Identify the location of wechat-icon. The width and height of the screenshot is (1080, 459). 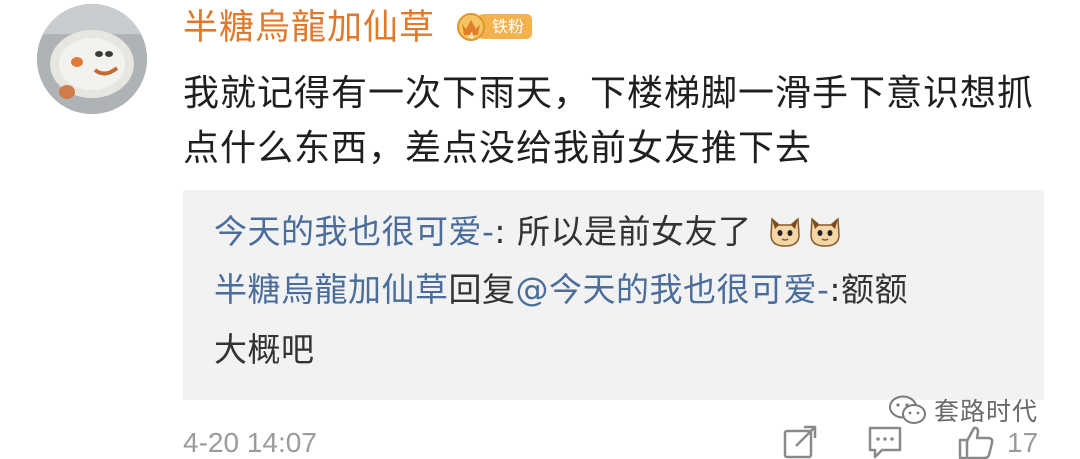
(907, 409).